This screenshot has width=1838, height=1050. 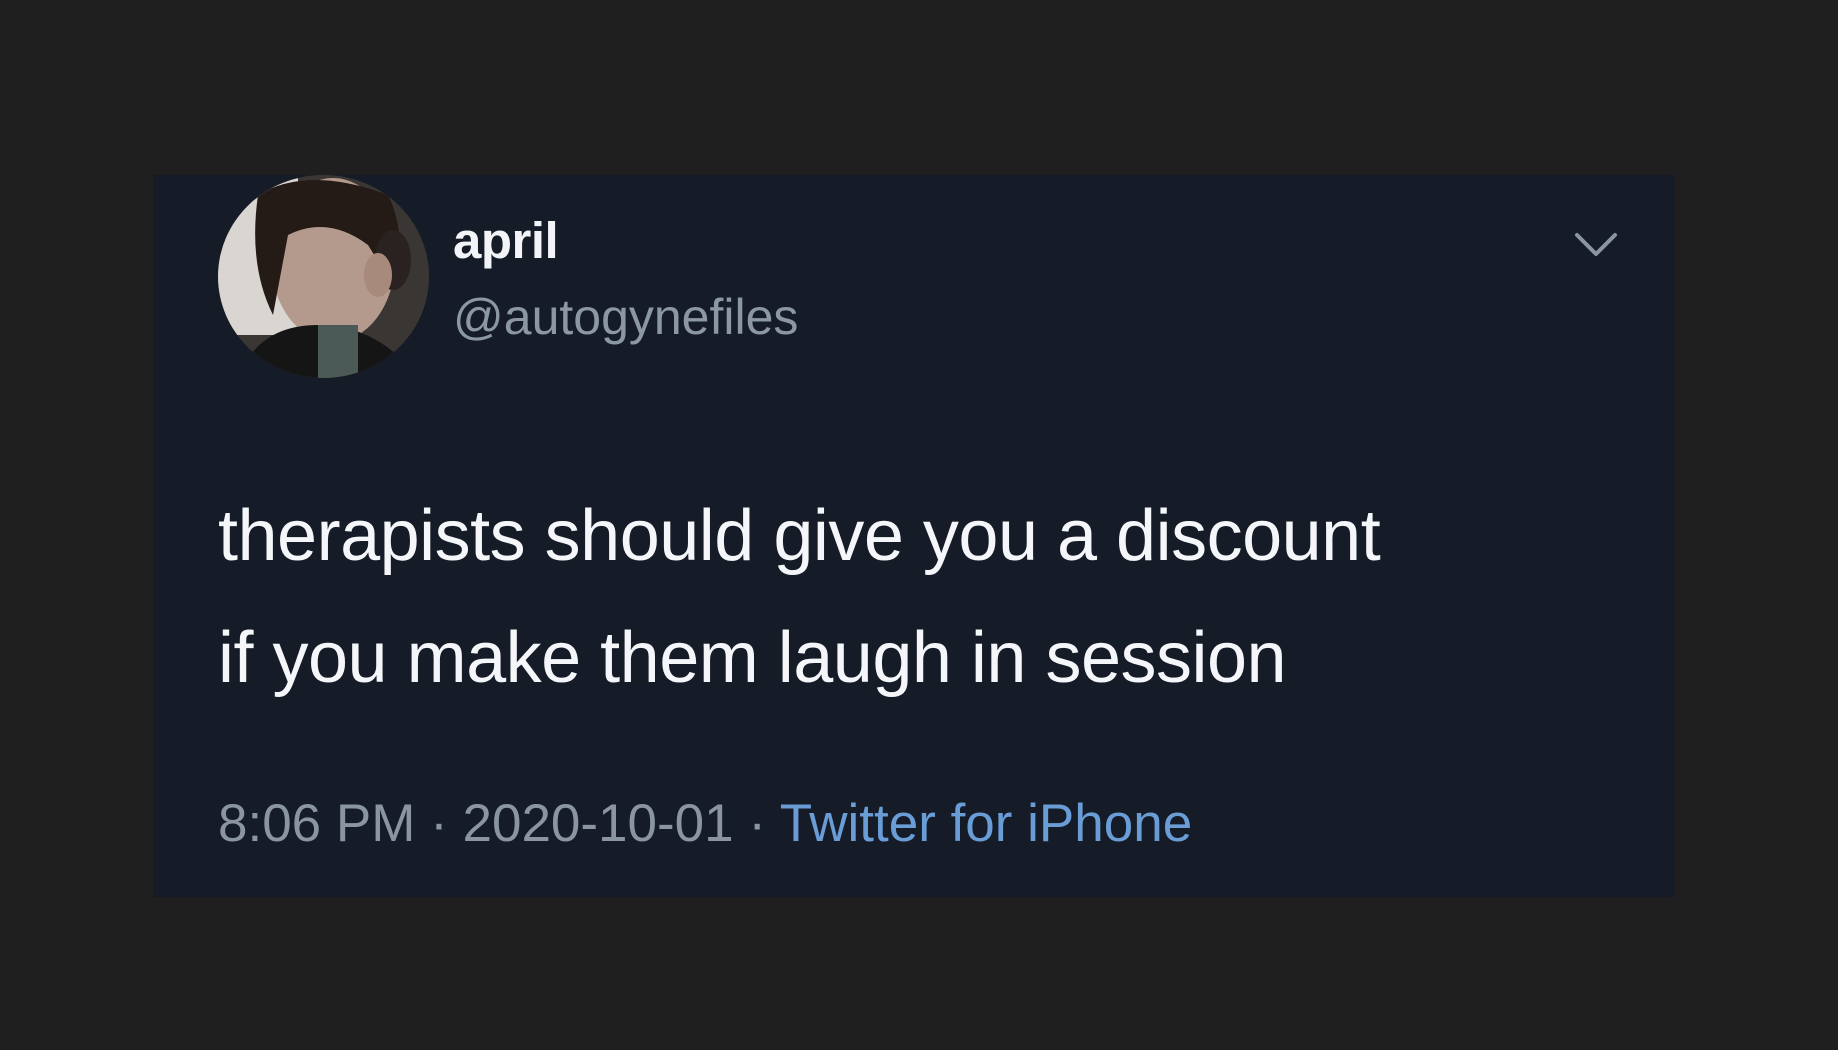 What do you see at coordinates (799, 536) in the screenshot?
I see `tweet-text-line-1: therapists should give you a discount` at bounding box center [799, 536].